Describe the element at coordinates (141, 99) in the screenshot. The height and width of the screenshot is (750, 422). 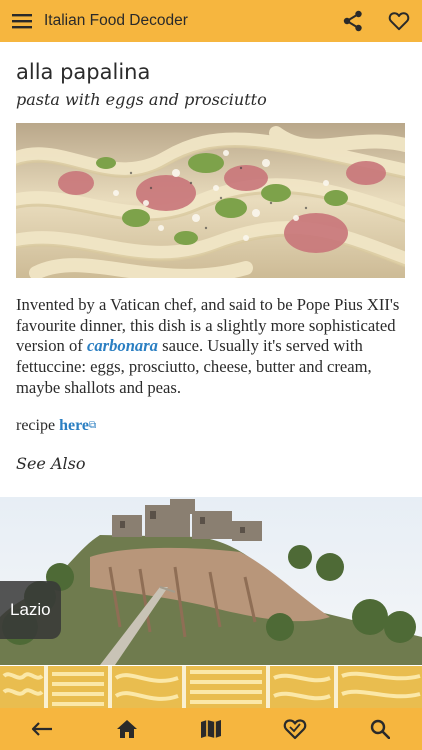
I see `dish-subtitle: pasta with eggs and prosciutto` at that location.